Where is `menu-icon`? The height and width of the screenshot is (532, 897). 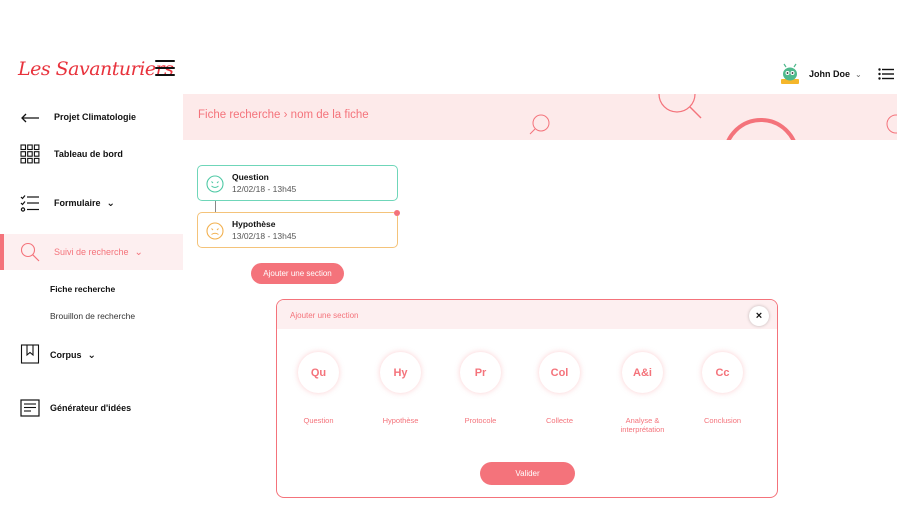
menu-icon is located at coordinates (165, 68).